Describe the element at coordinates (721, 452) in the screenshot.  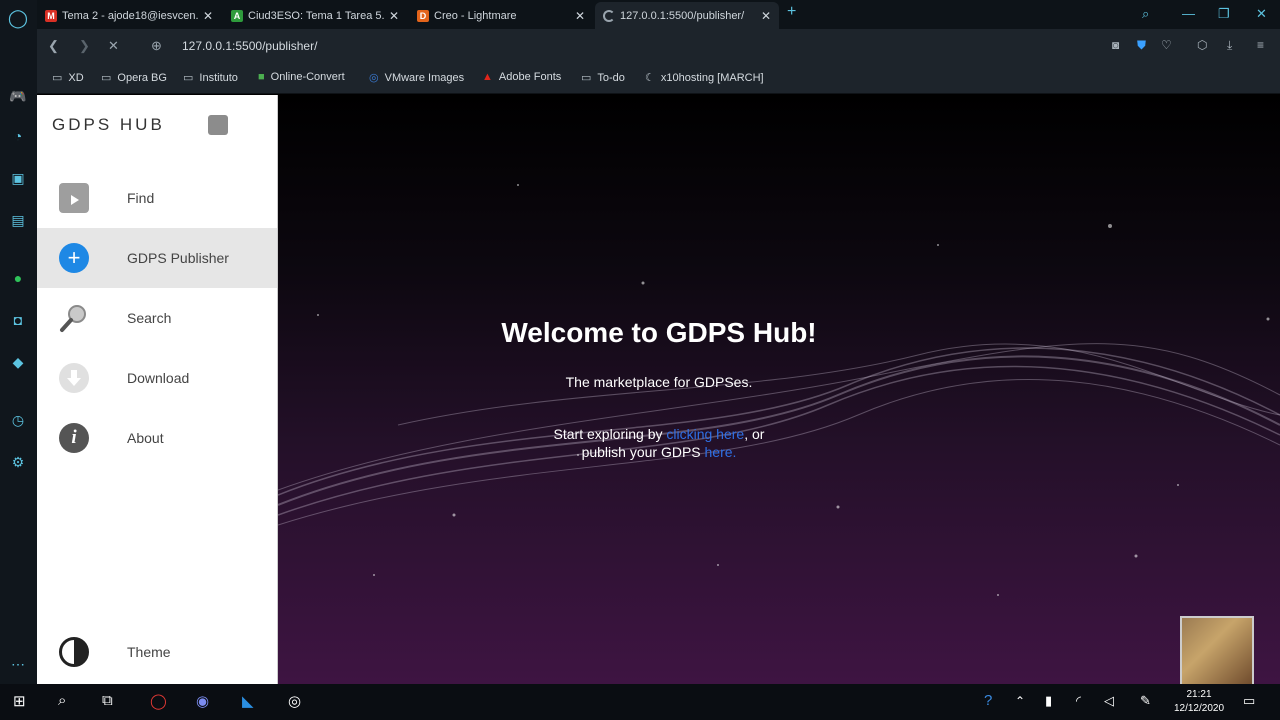
I see `publish-link: here.` at that location.